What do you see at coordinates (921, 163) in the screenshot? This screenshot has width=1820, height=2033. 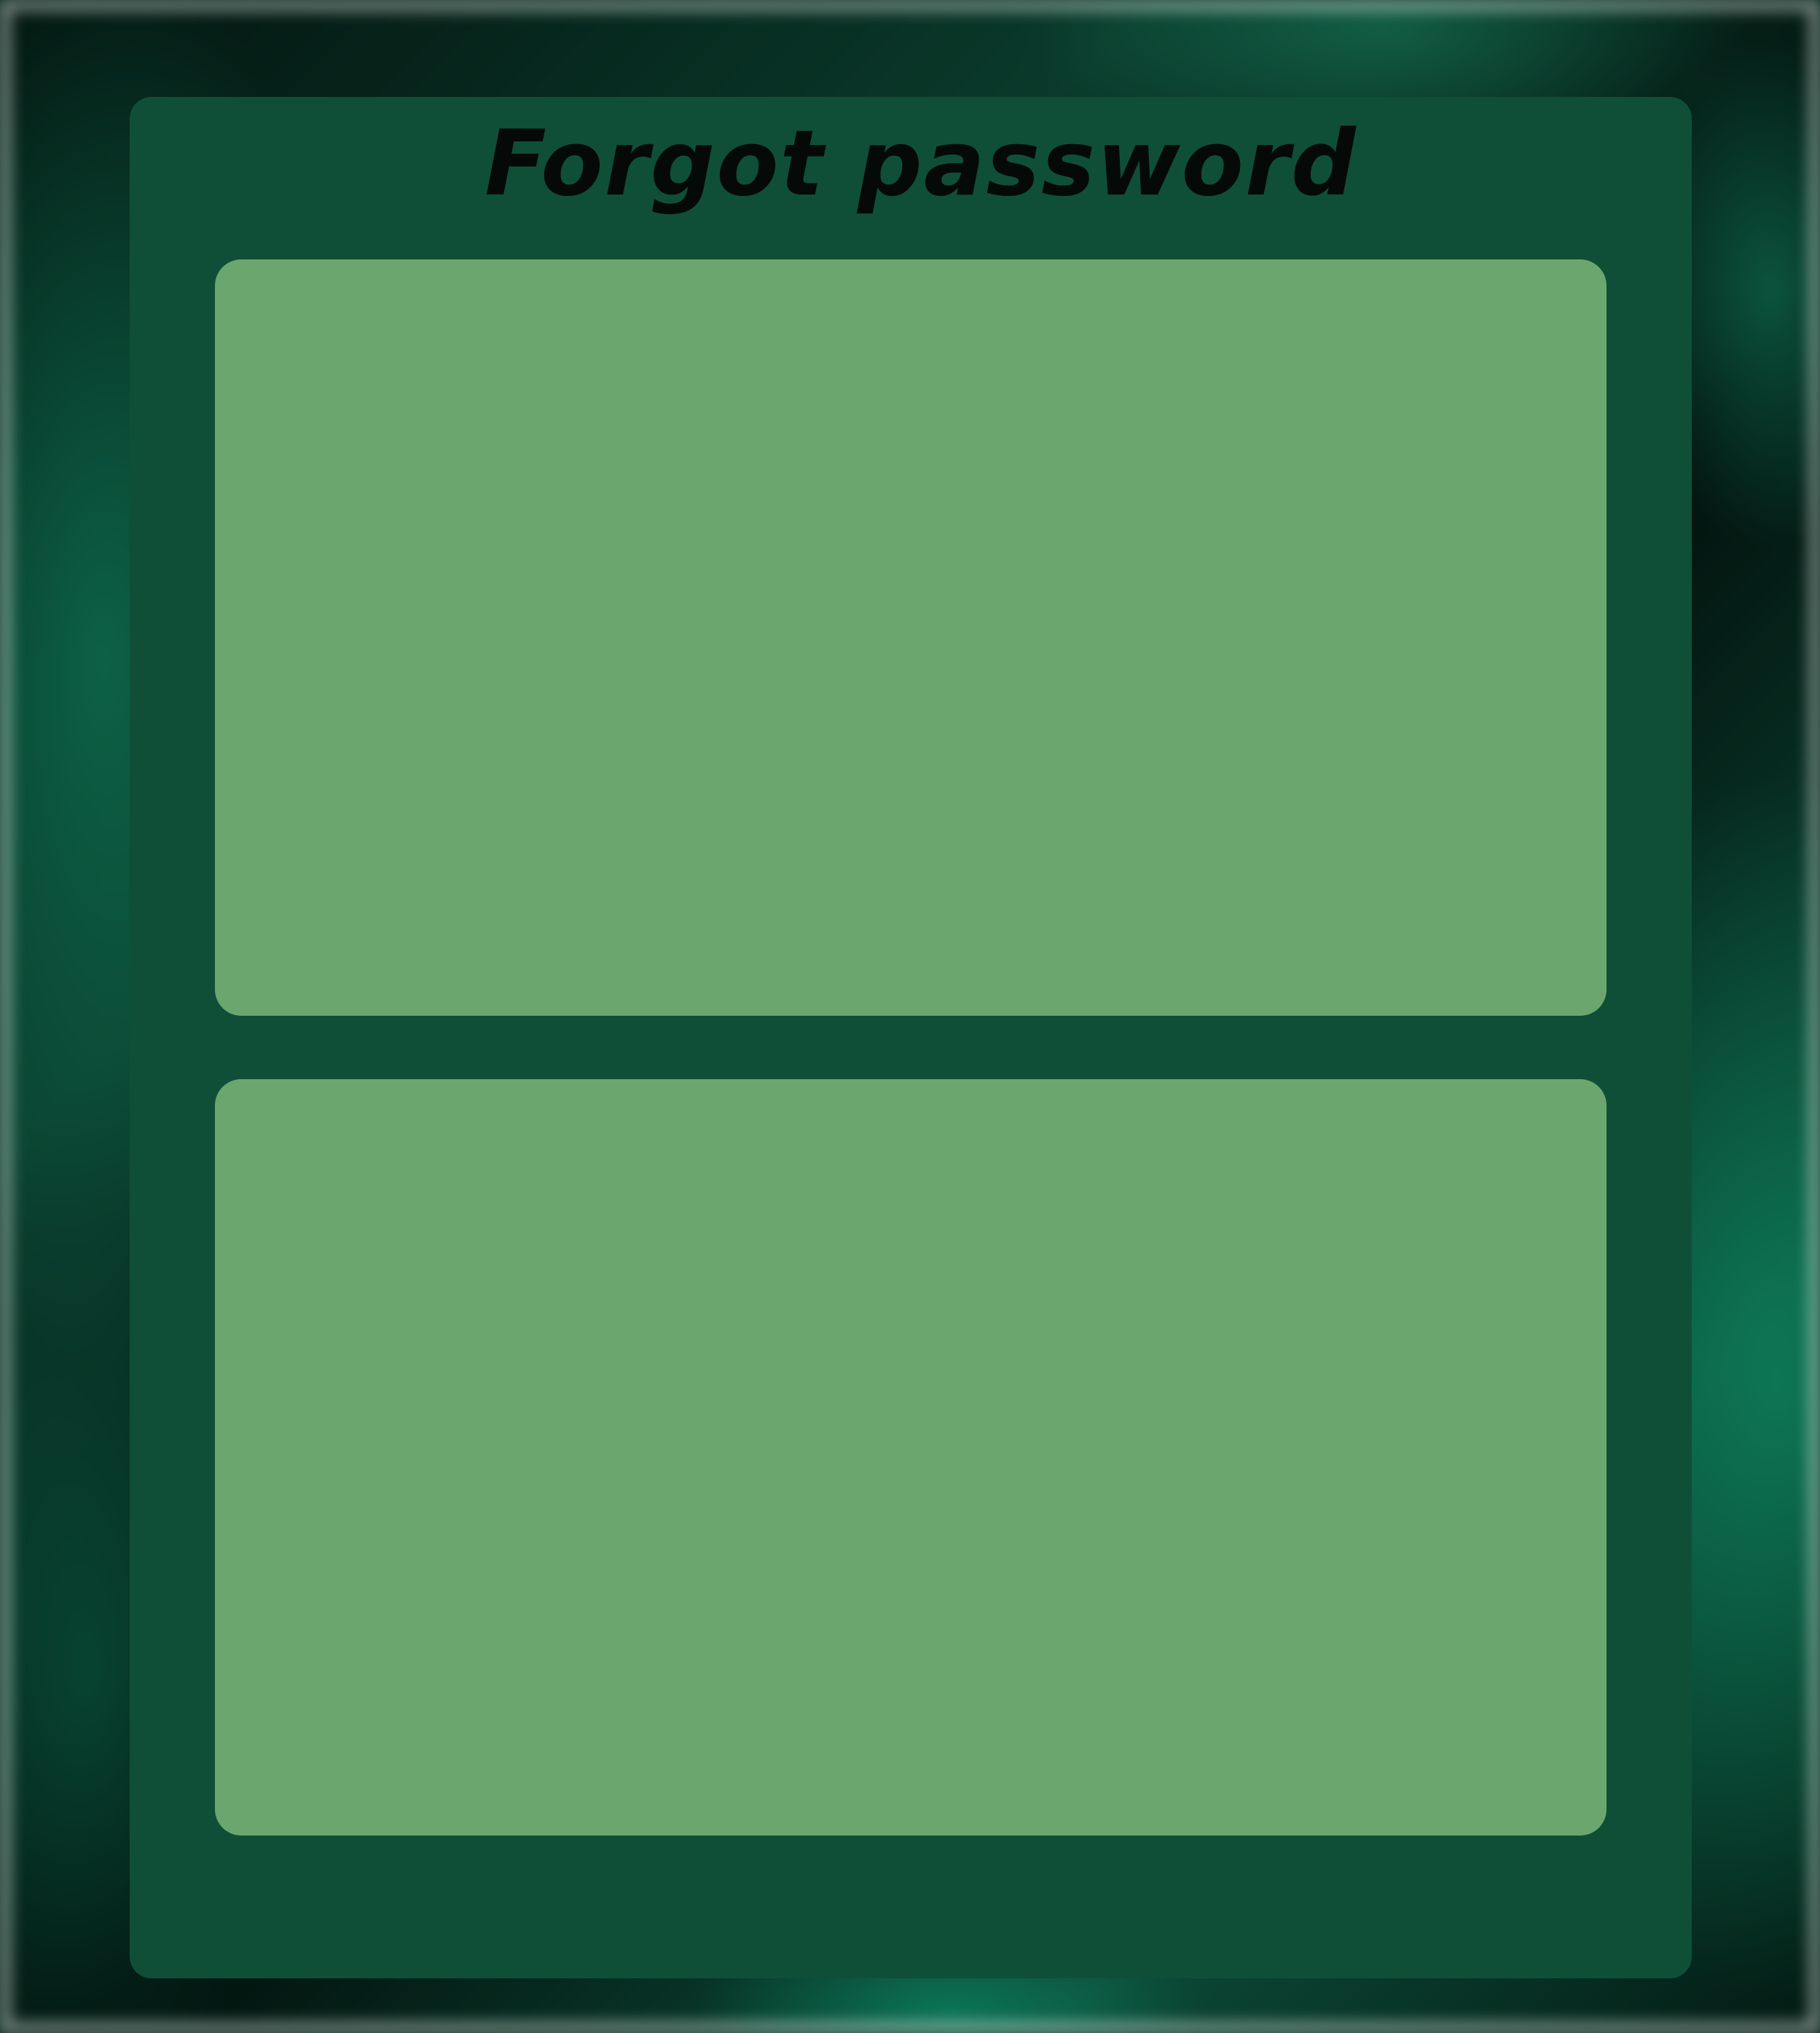 I see `page-title: Forgot password` at bounding box center [921, 163].